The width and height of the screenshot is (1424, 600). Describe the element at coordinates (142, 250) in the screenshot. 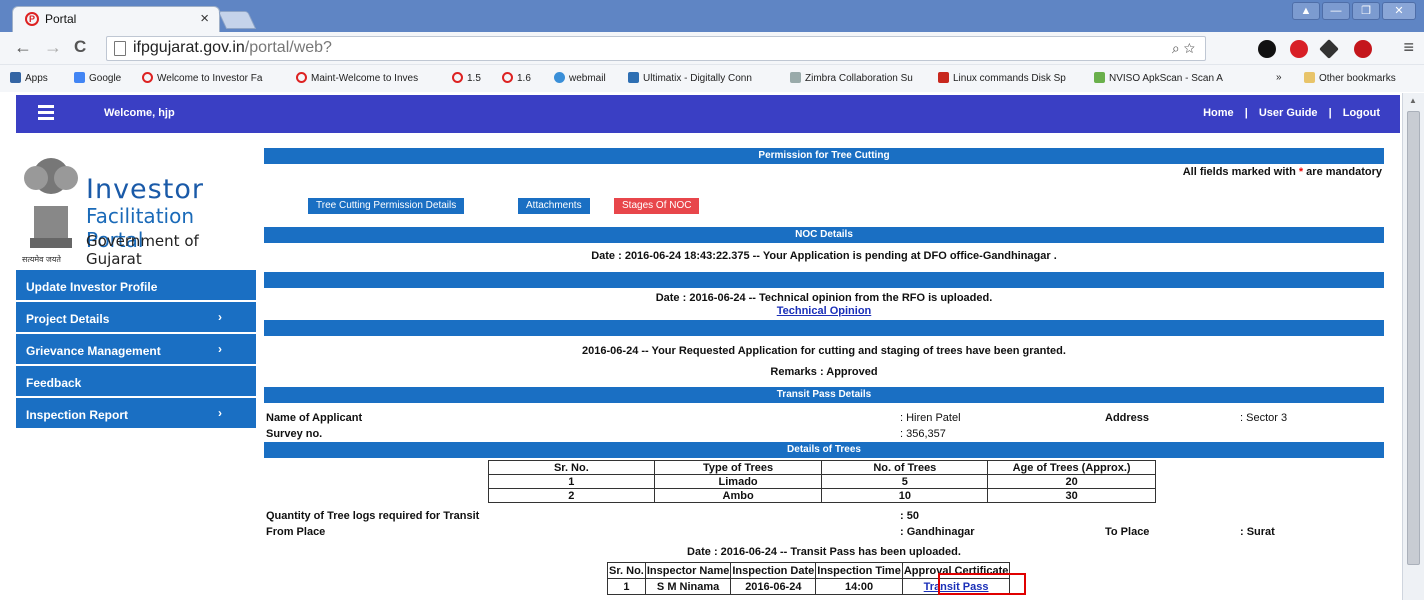

I see `logo-subtitle: Government of Gujarat` at that location.